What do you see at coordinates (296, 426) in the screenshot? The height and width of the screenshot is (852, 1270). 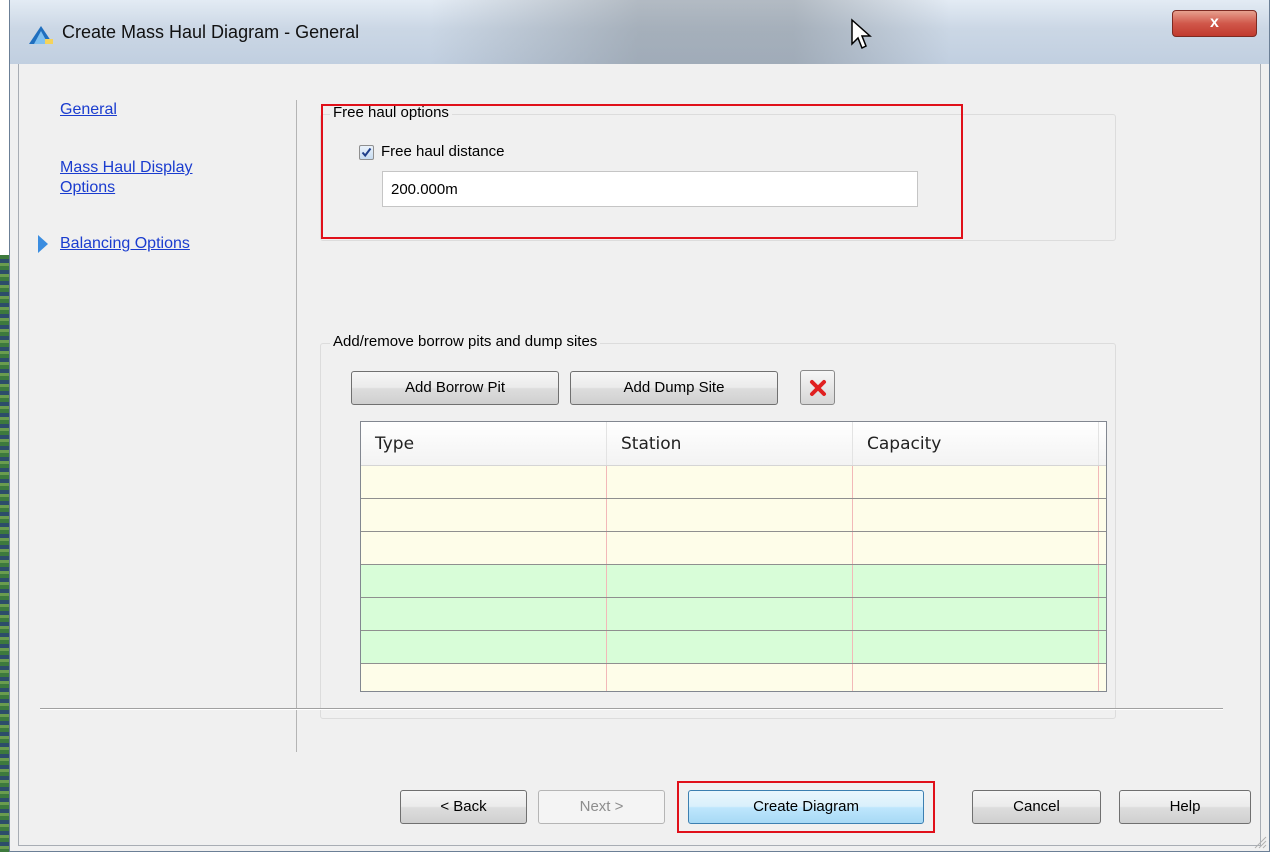 I see `nav-divider` at bounding box center [296, 426].